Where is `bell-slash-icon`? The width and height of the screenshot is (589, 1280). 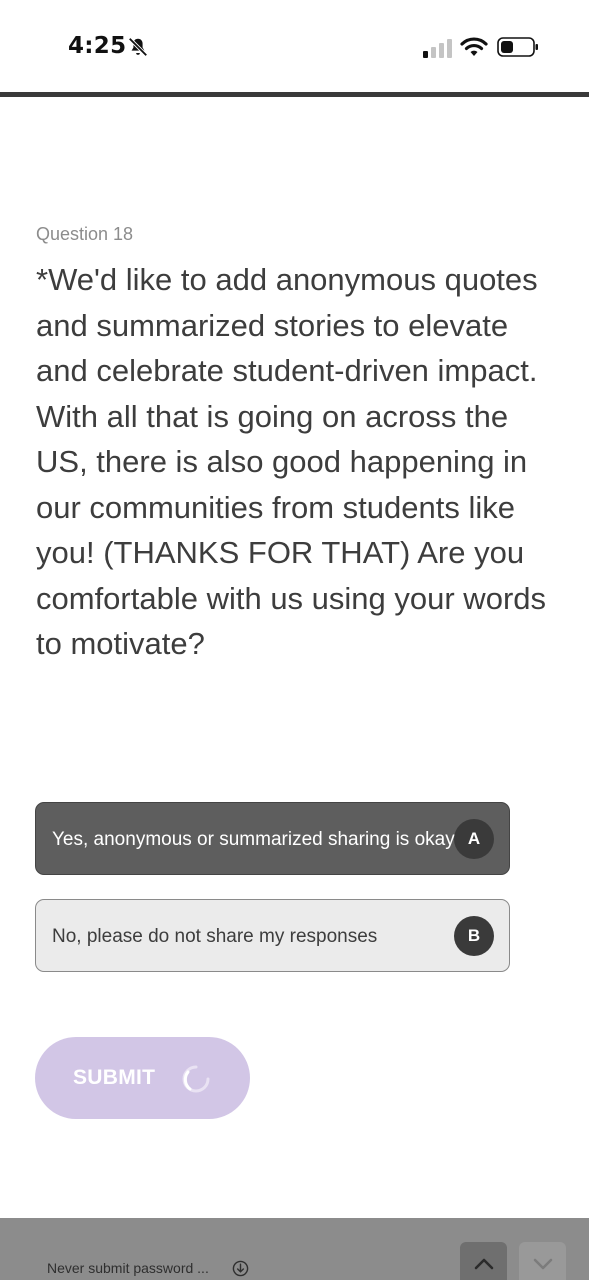
bell-slash-icon is located at coordinates (138, 47).